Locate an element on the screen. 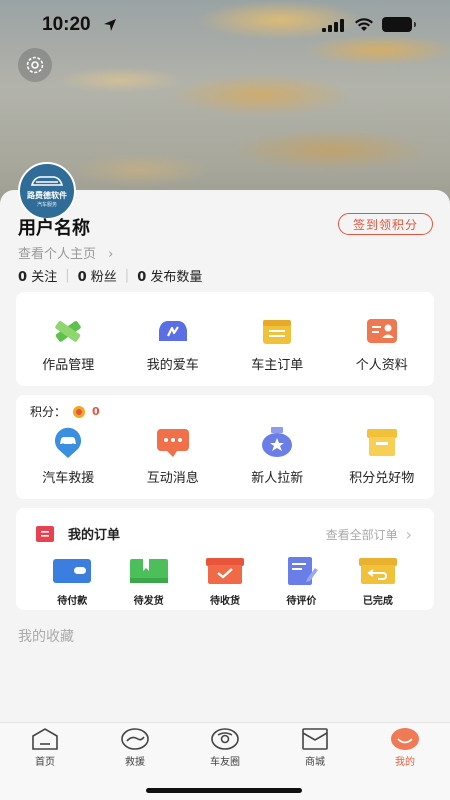  order-completed: 已完成 is located at coordinates (378, 581).